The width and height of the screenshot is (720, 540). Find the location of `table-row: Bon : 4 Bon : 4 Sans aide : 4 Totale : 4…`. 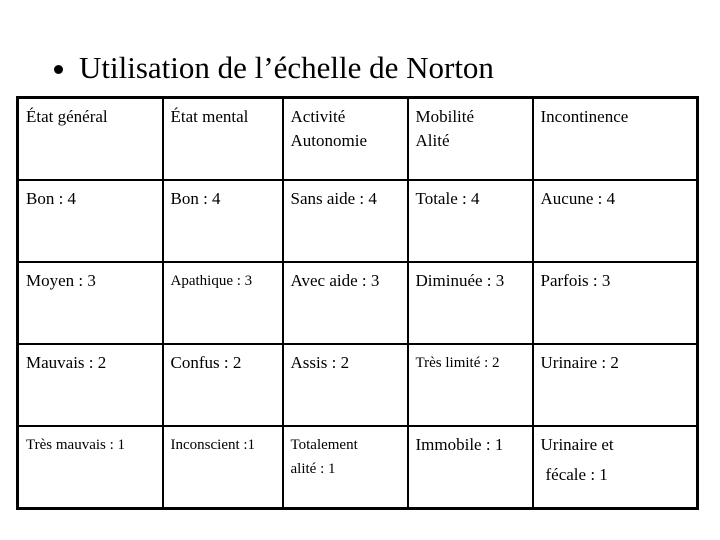

table-row: Bon : 4 Bon : 4 Sans aide : 4 Totale : 4… is located at coordinates (357, 221).